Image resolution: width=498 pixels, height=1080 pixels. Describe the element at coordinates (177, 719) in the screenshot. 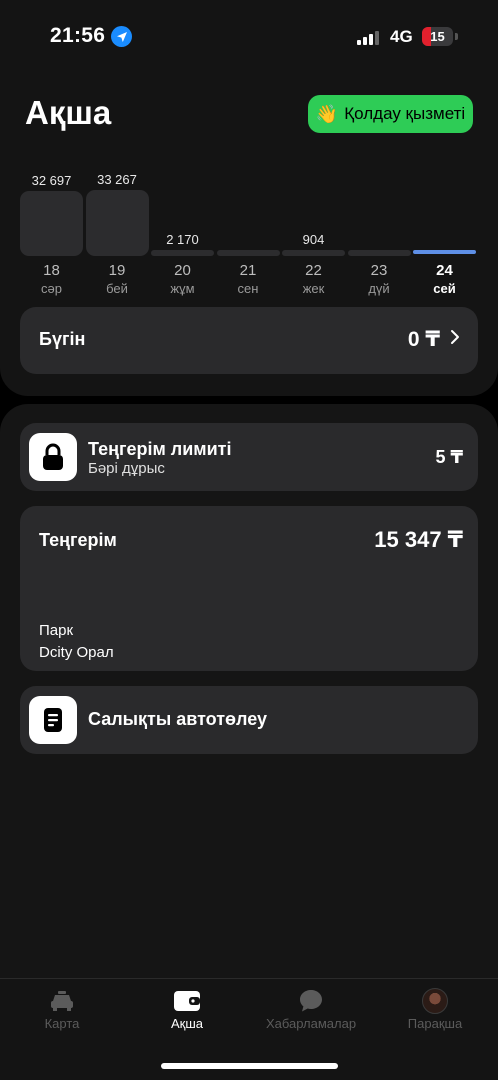

I see `tax-autopay-title: Салықты автотөлеу` at that location.